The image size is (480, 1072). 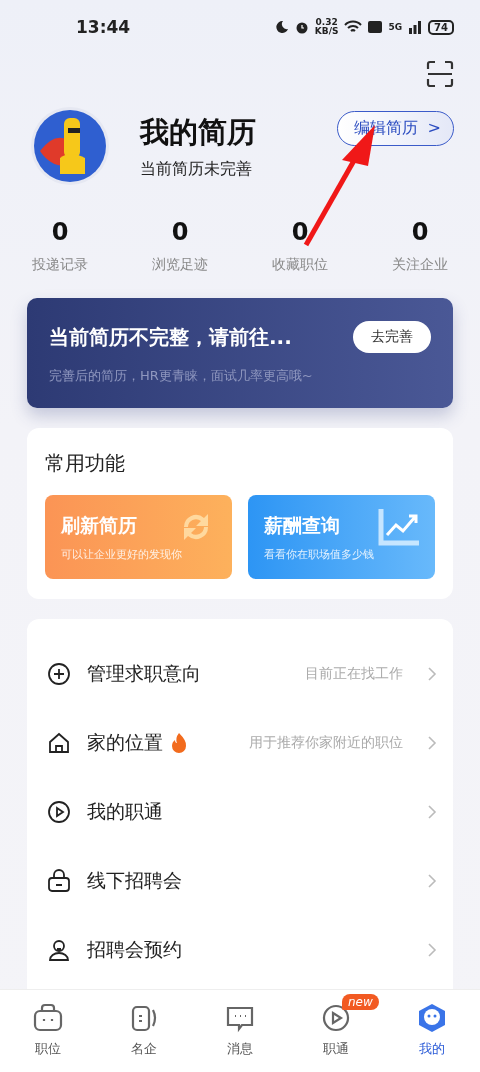 I want to click on briefcase-icon, so click(x=48, y=1018).